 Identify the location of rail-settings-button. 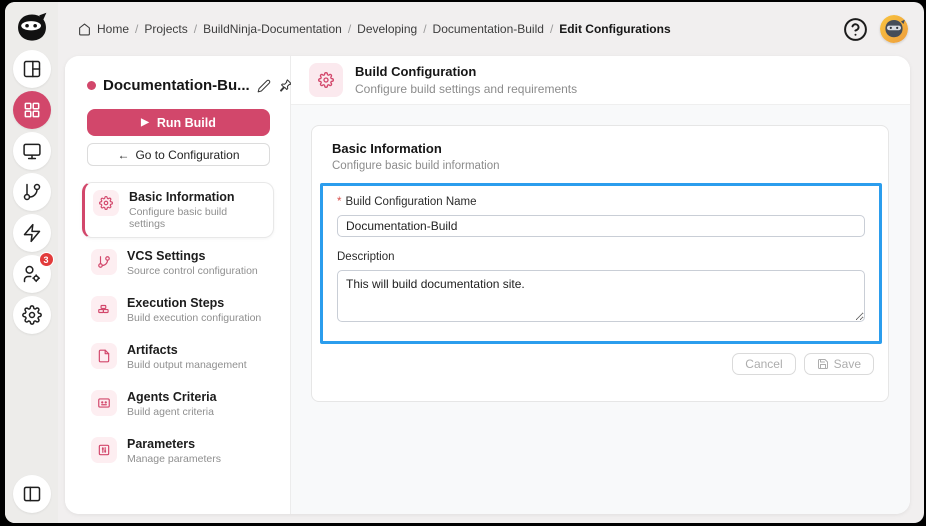
(31, 315).